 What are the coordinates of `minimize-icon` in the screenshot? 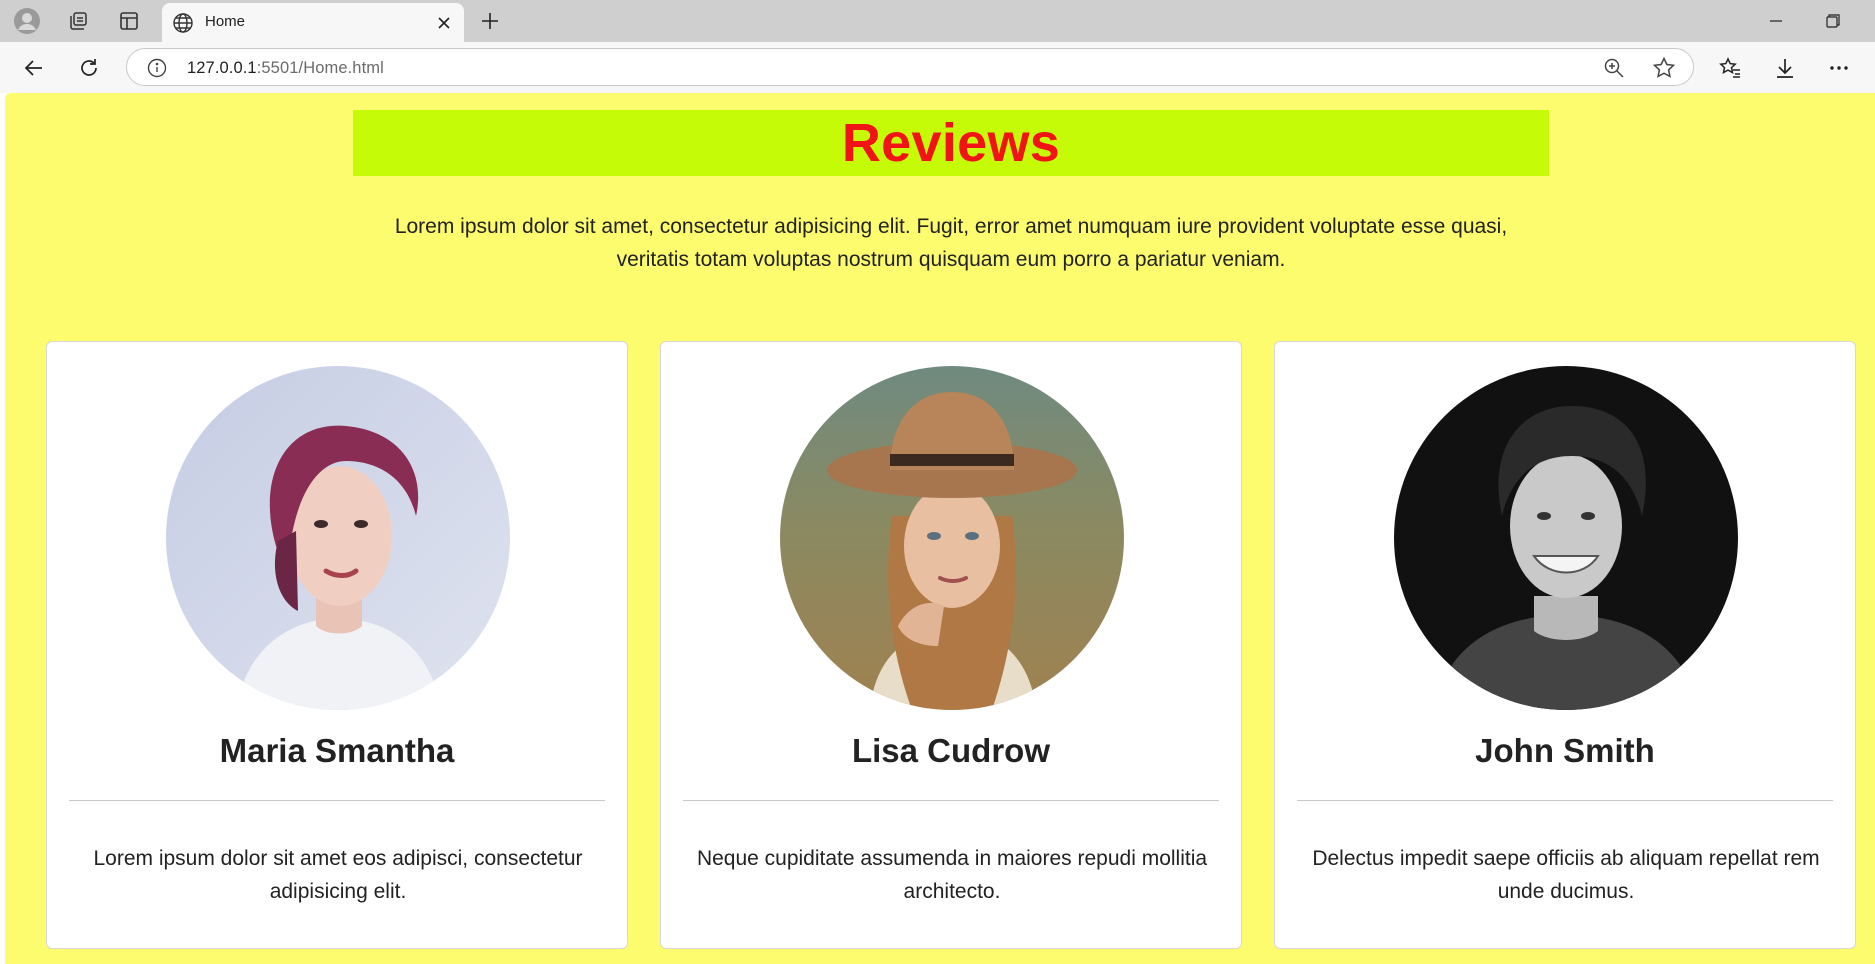 It's located at (1776, 21).